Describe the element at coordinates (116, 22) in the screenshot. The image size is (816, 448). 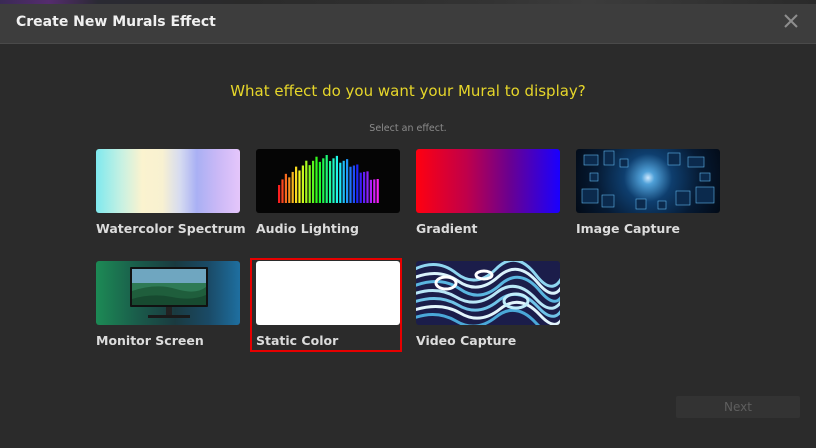
I see `dialog-title: Create New Murals Effect` at that location.